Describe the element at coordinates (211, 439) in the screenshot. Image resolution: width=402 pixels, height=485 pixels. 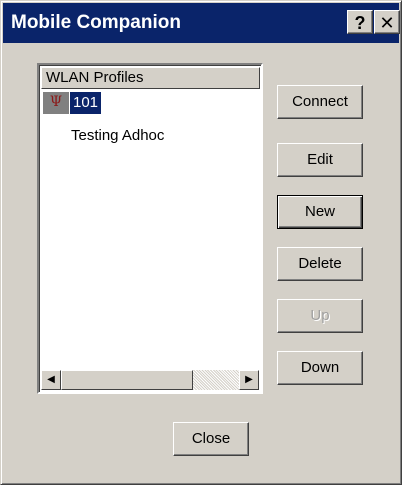
I see `close-button: Close` at that location.